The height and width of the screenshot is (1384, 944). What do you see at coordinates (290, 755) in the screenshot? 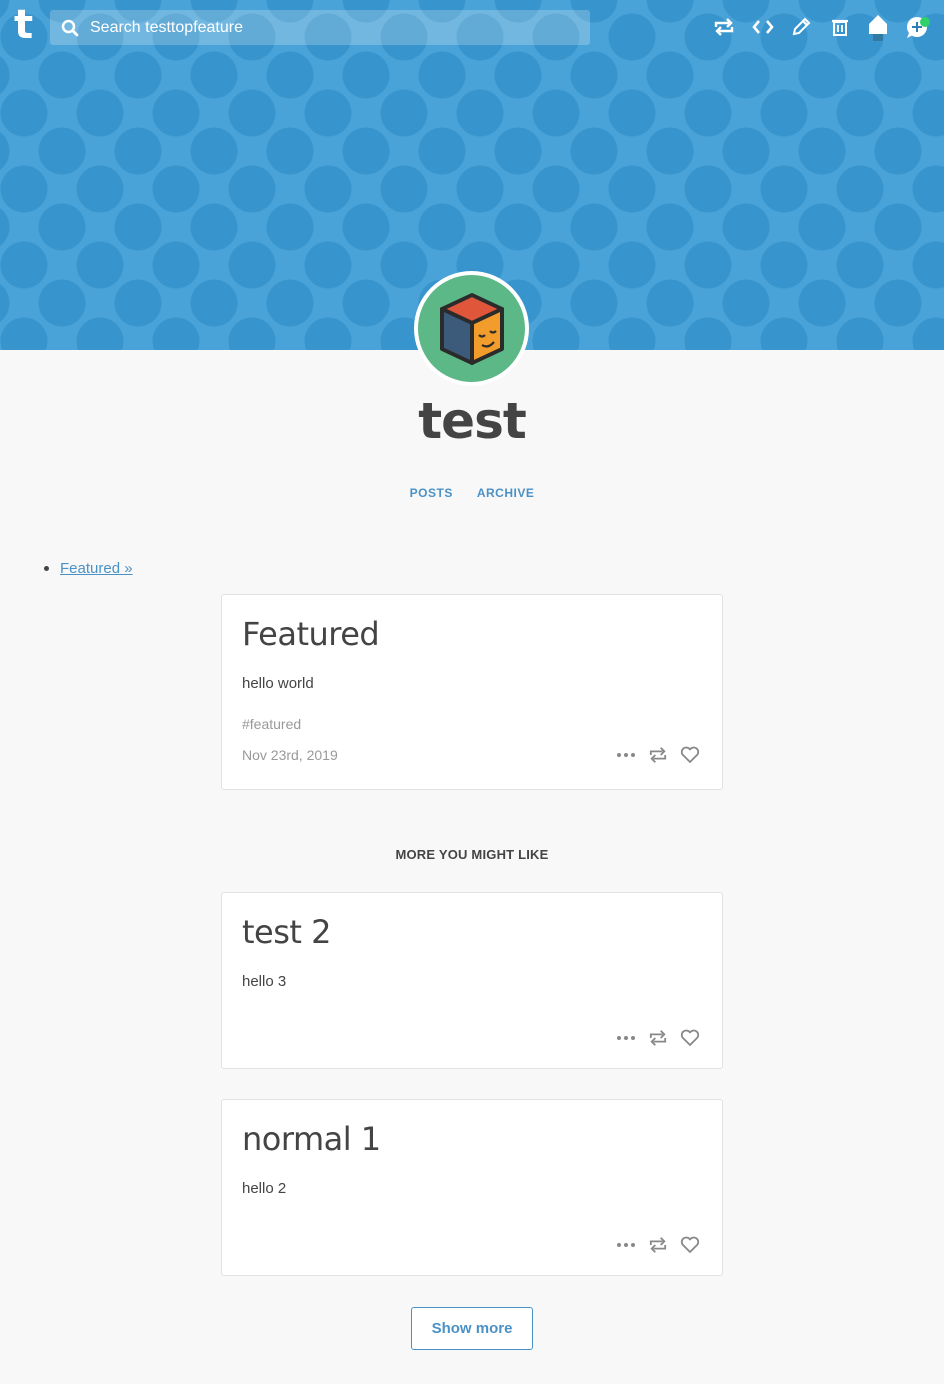
I see `post-date: Nov 23rd, 2019` at bounding box center [290, 755].